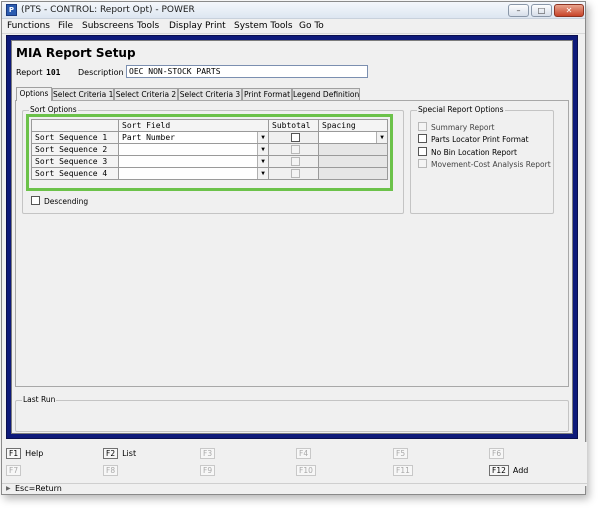  I want to click on status-text: Esc=Return, so click(38, 488).